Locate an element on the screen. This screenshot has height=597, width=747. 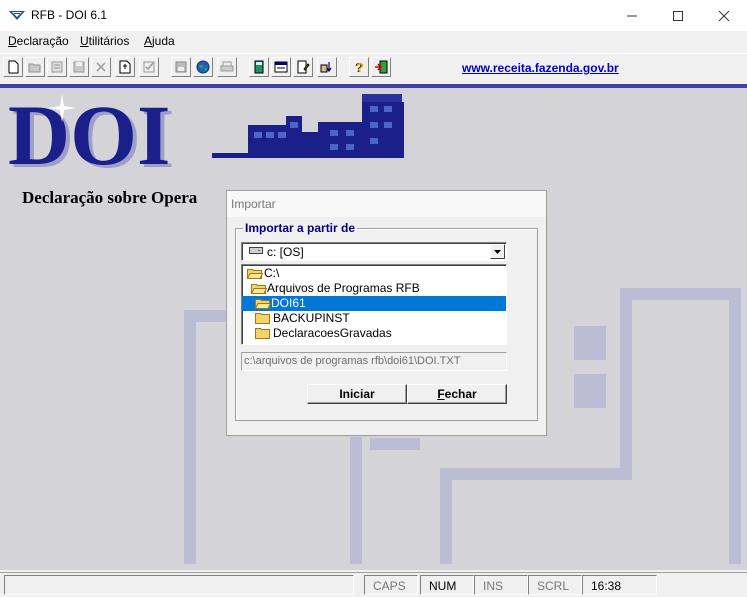
check-icon is located at coordinates (149, 67).